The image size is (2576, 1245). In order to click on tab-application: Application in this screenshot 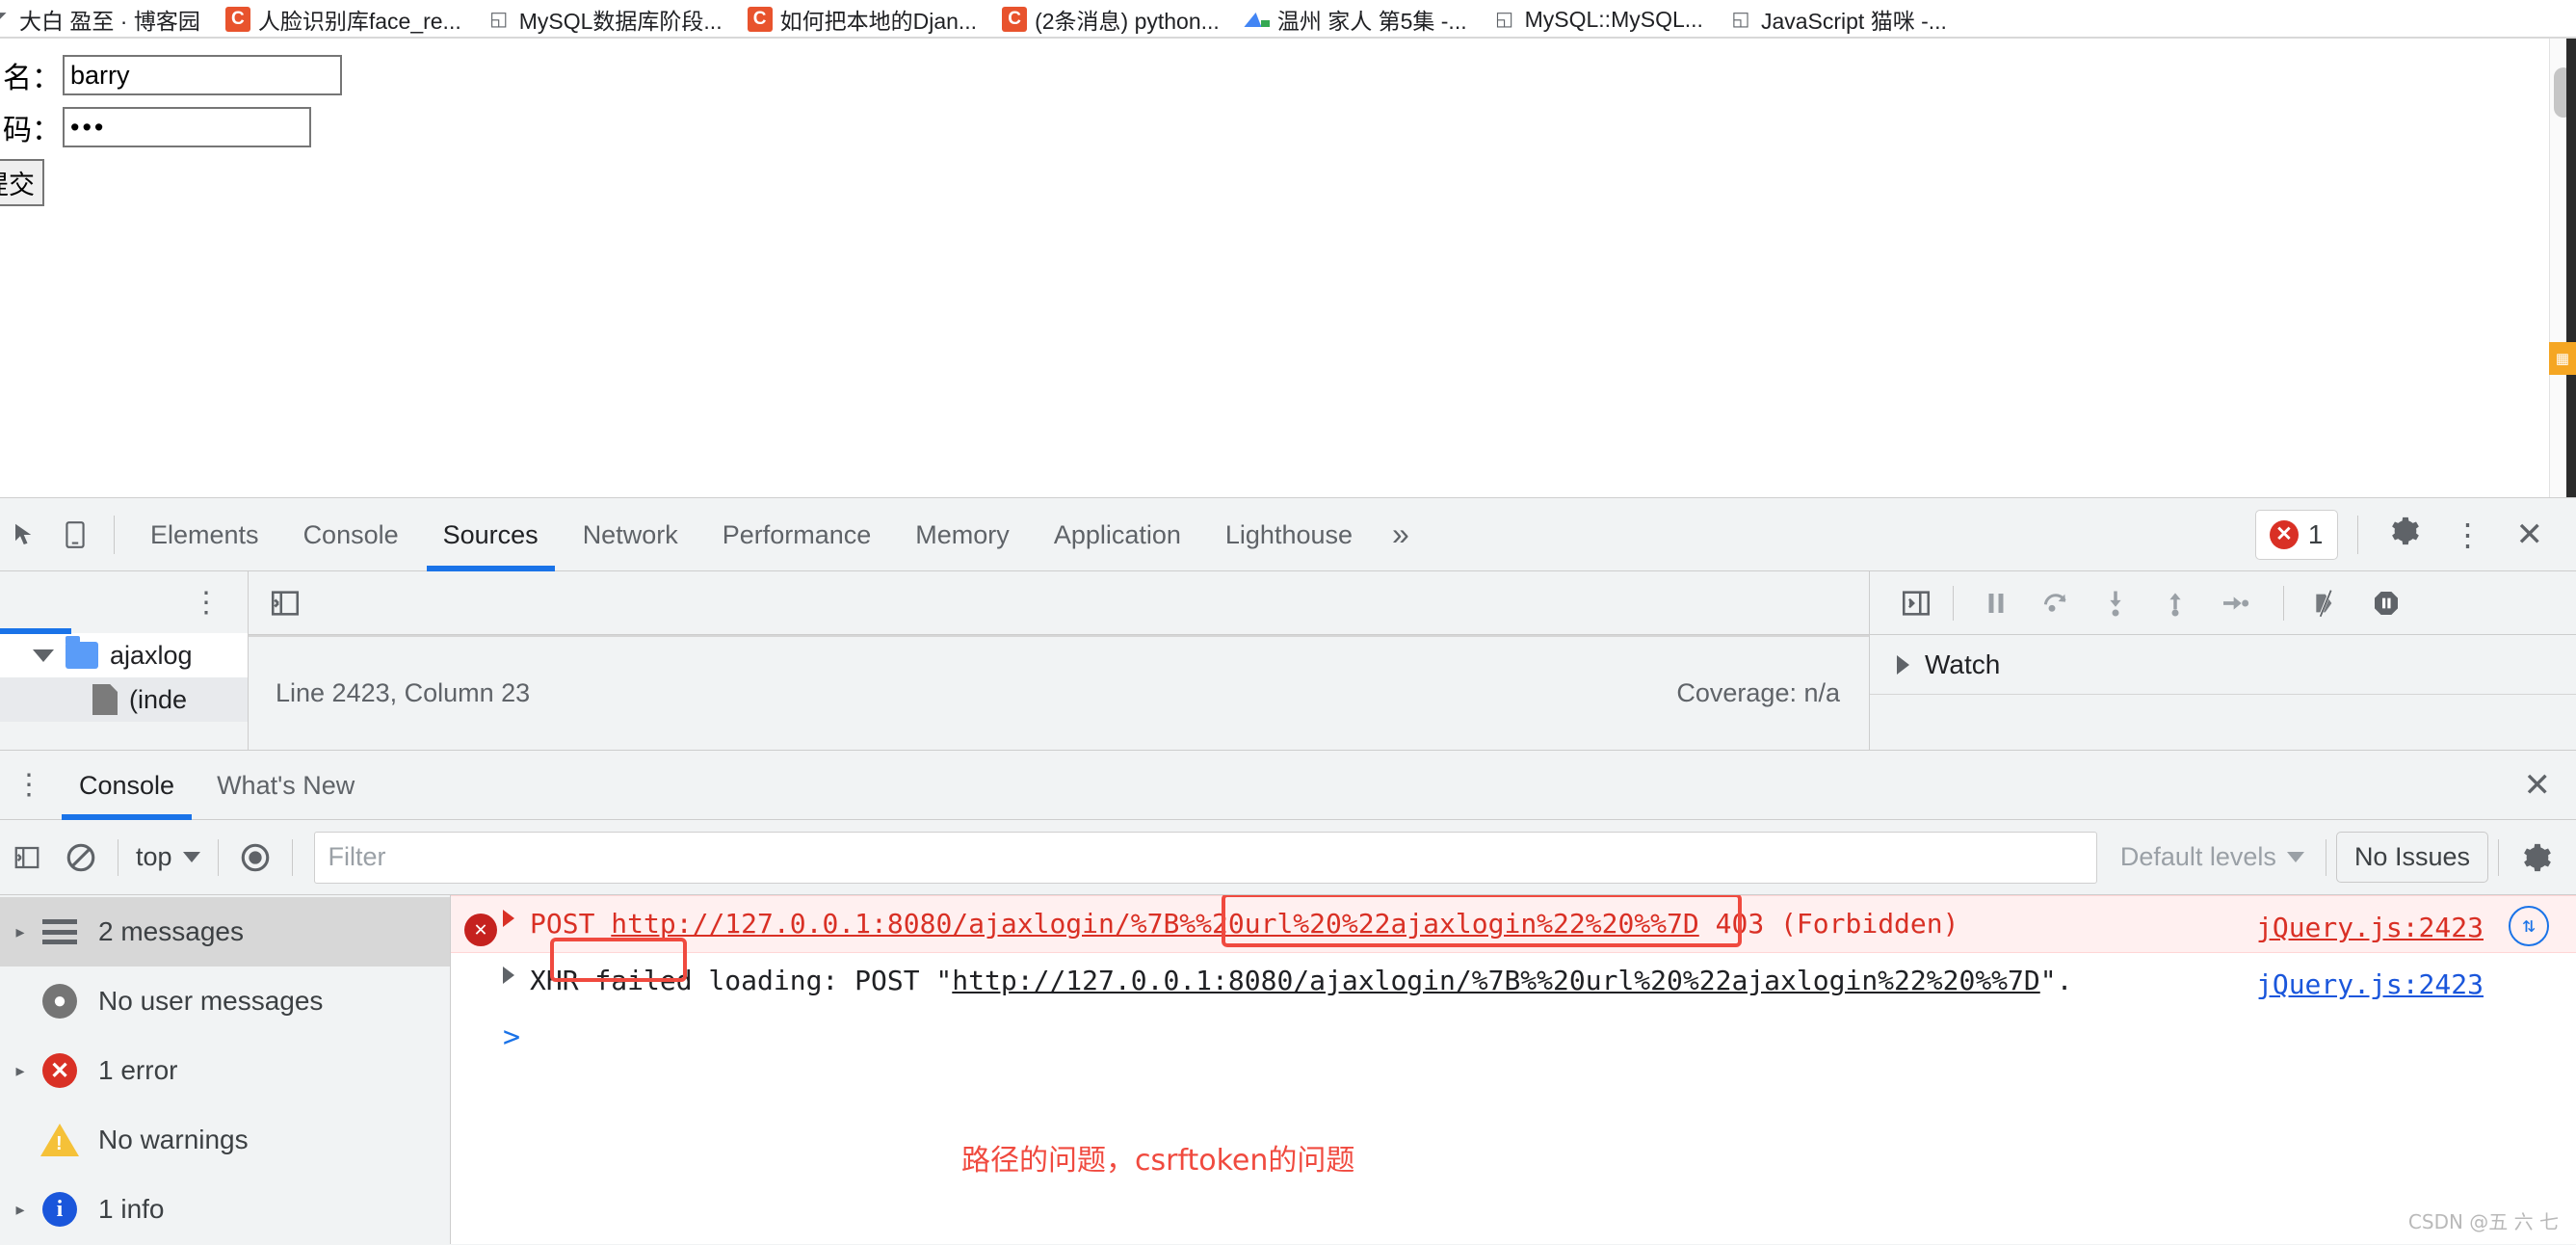, I will do `click(1117, 534)`.